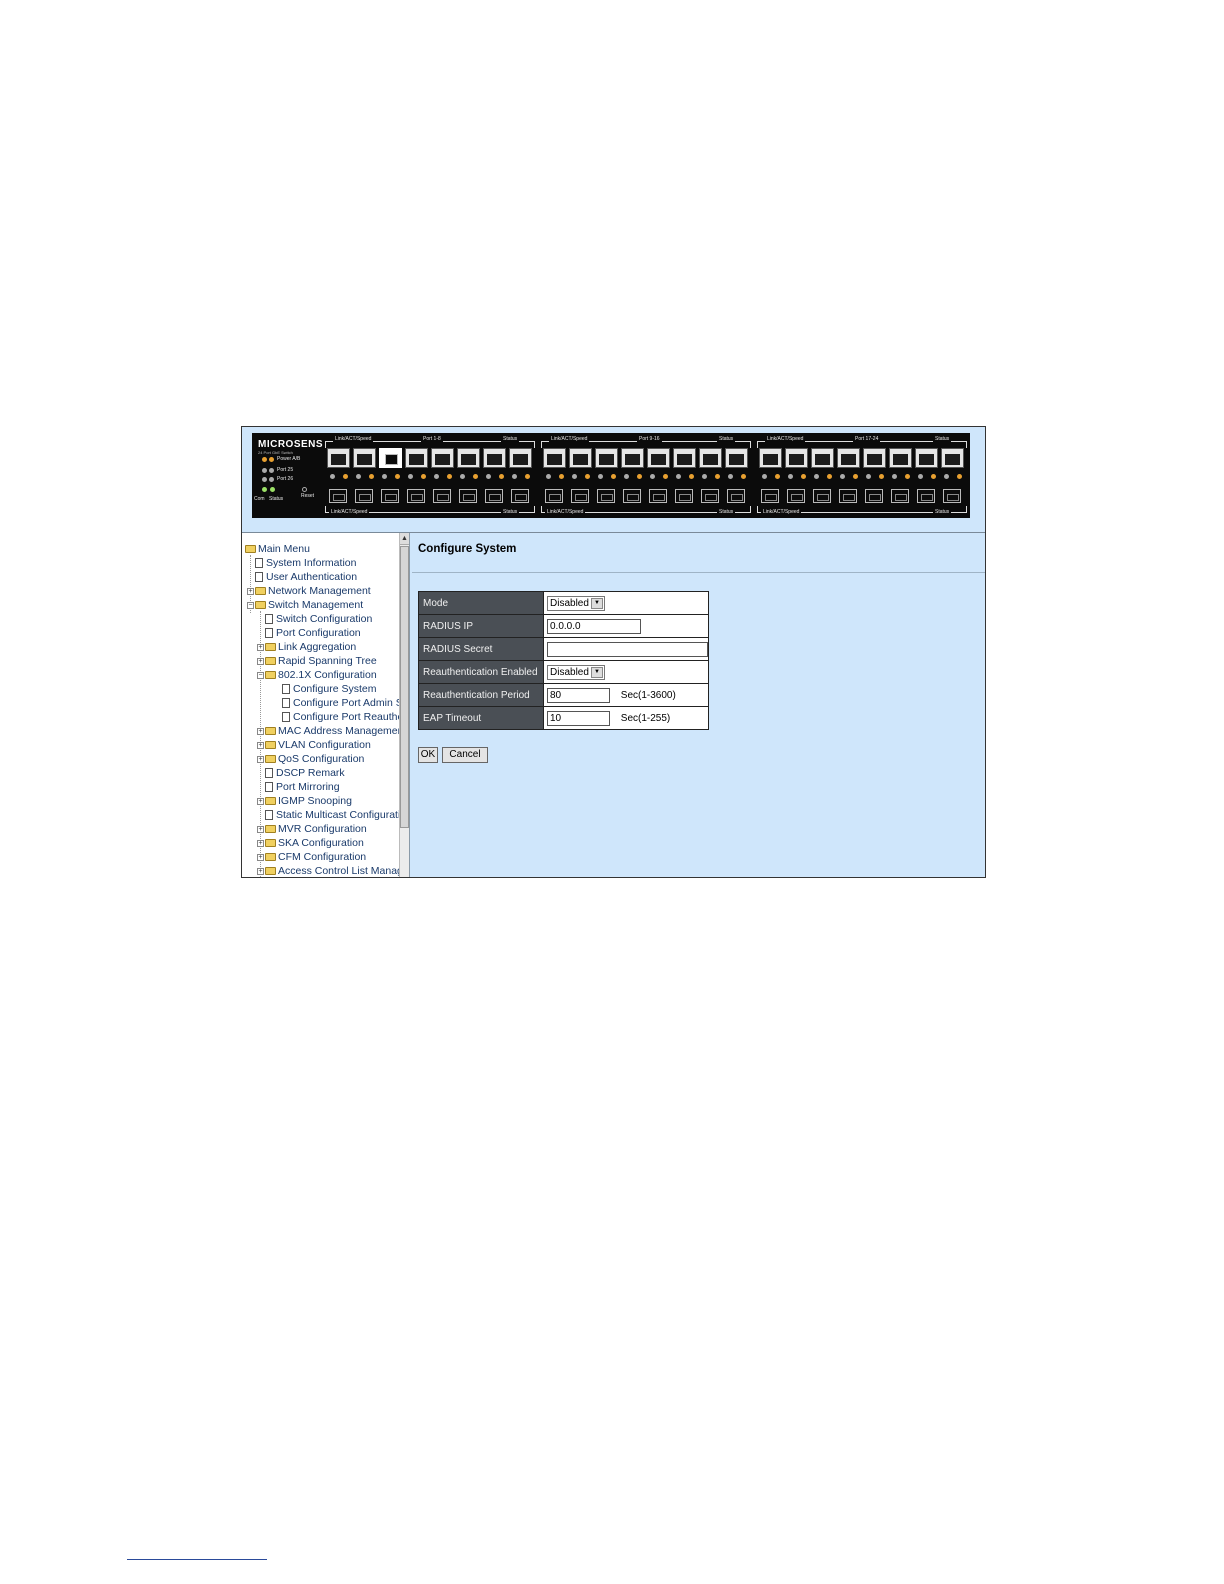  I want to click on sidebar-item-ska-configuration: + SKA Configuration, so click(328, 843).